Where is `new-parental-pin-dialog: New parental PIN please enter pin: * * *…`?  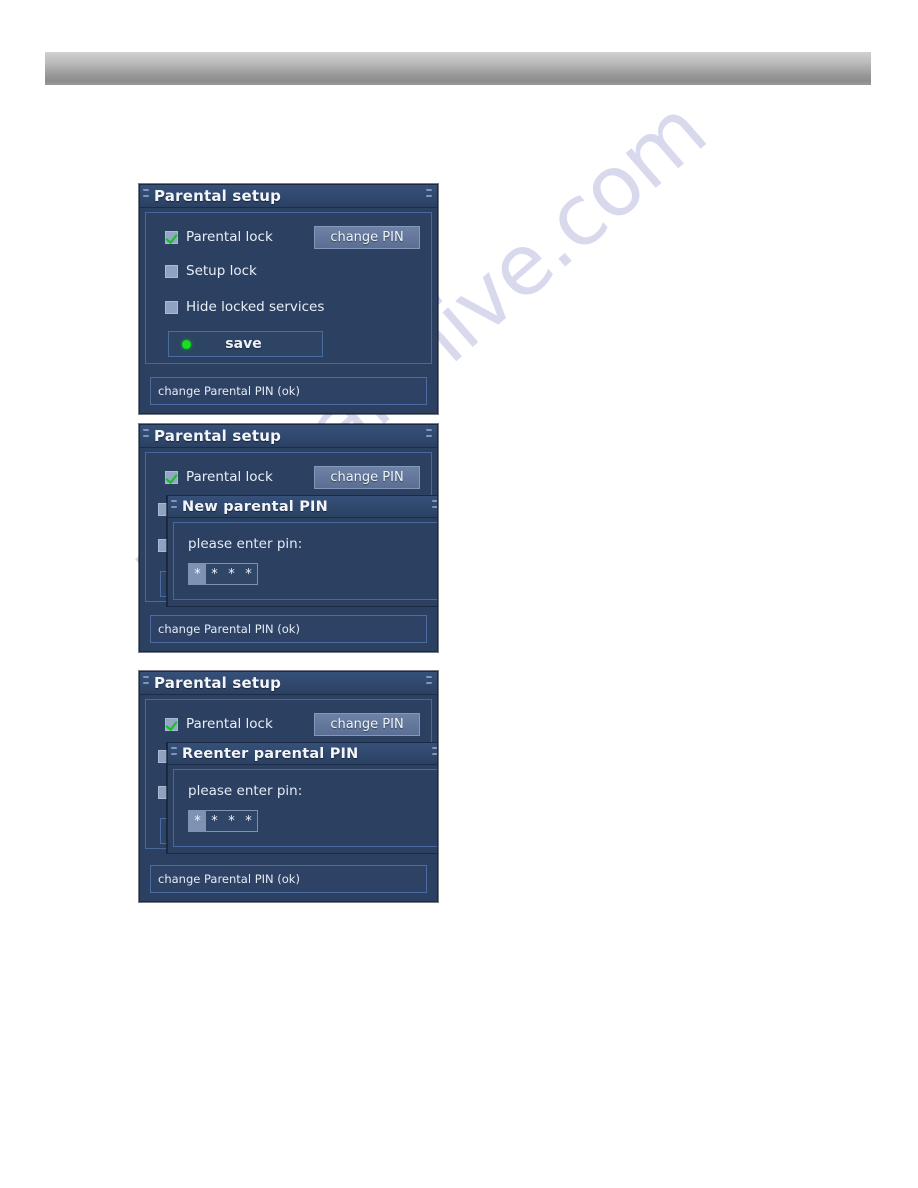
new-parental-pin-dialog: New parental PIN please enter pin: * * *… is located at coordinates (302, 551).